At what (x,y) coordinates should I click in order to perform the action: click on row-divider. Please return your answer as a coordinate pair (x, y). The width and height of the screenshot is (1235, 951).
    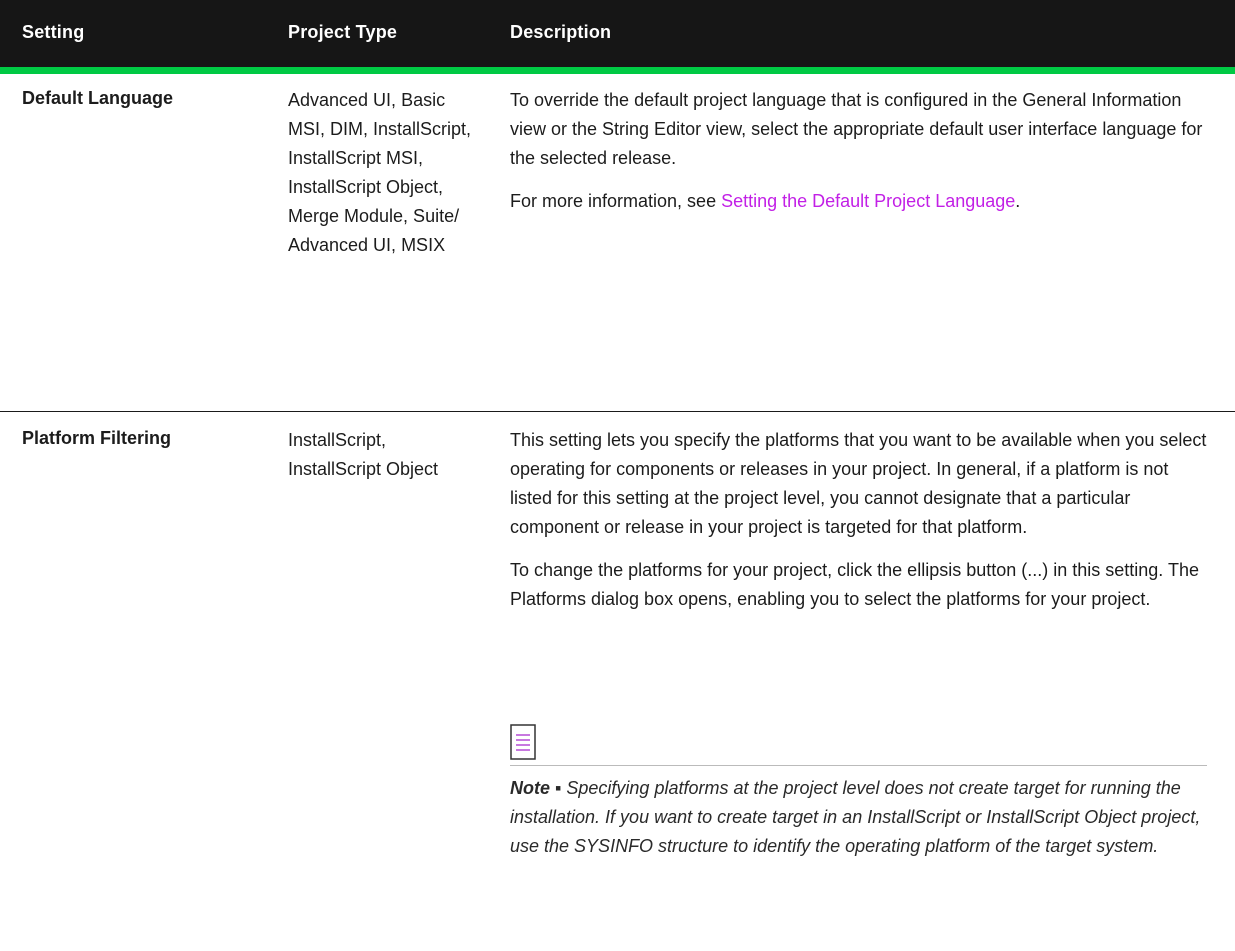
    Looking at the image, I should click on (617, 411).